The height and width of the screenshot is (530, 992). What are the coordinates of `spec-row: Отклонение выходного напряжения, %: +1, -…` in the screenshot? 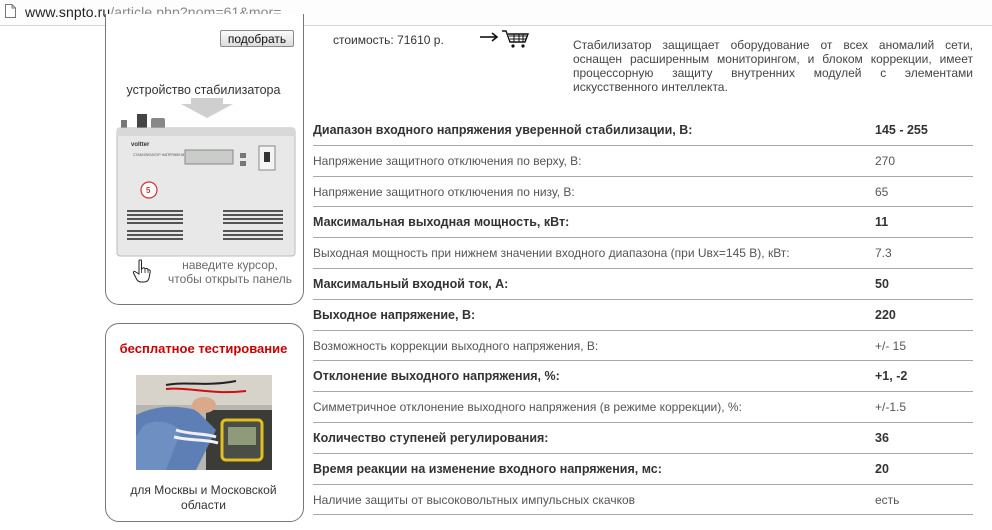 It's located at (643, 377).